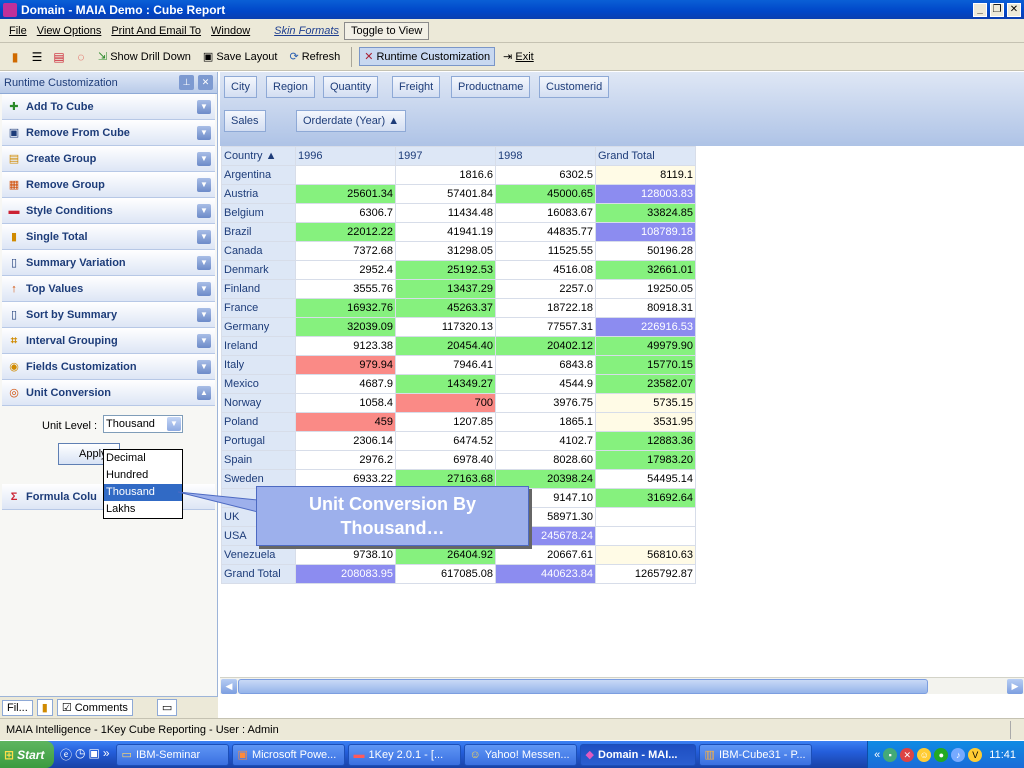  What do you see at coordinates (645, 498) in the screenshot?
I see `table-cell: 31692.64` at bounding box center [645, 498].